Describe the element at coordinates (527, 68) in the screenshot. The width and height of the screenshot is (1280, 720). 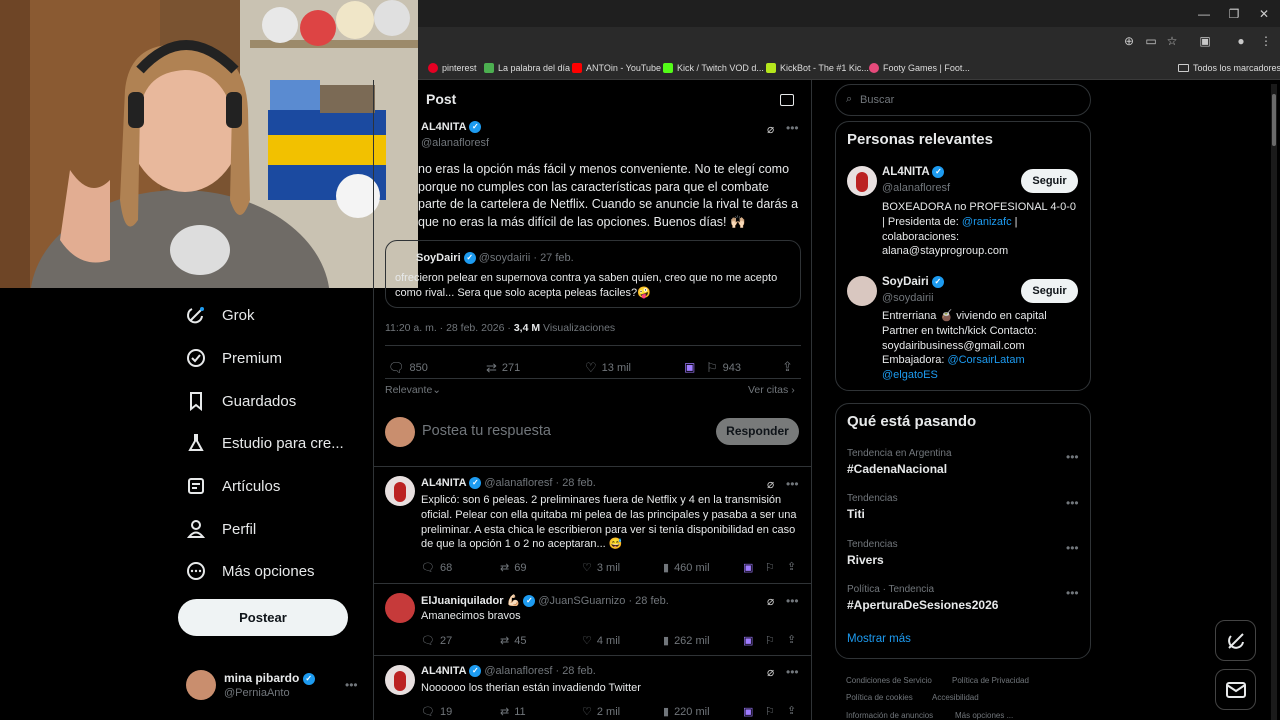
I see `bookmark-palabra: La palabra del día` at that location.